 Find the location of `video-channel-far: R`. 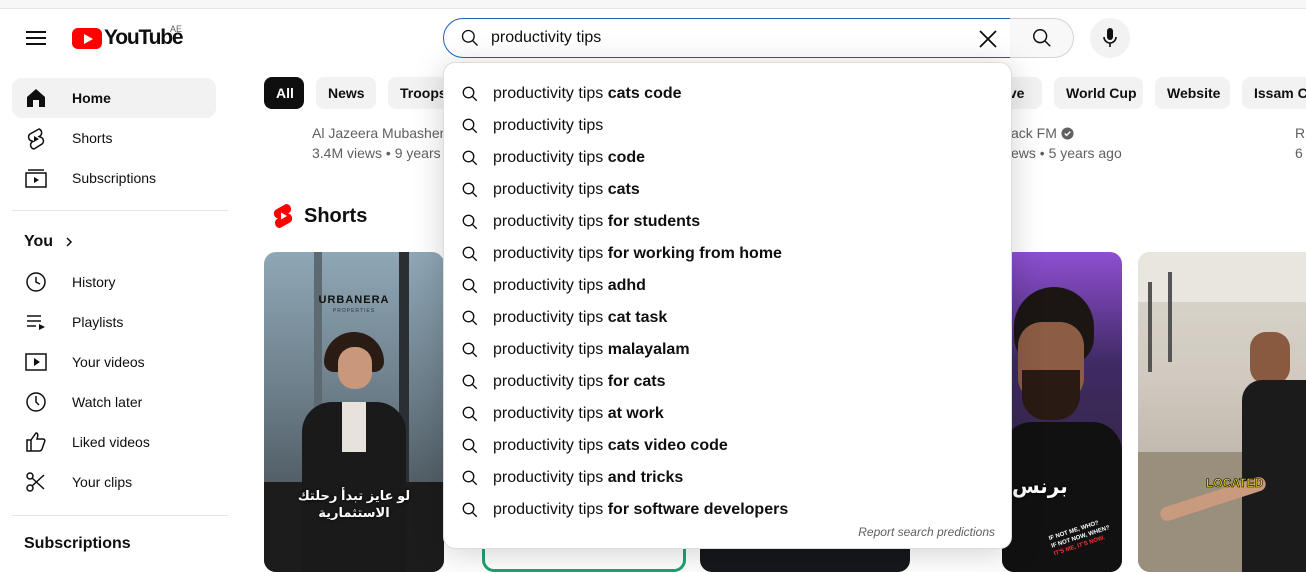

video-channel-far: R is located at coordinates (1300, 133).